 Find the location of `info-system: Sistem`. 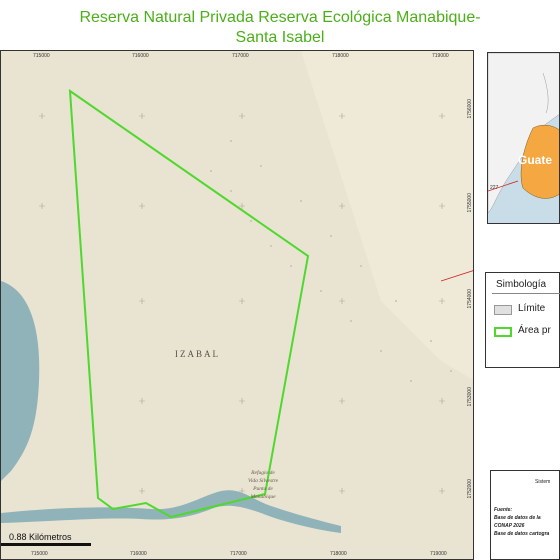

info-system: Sistem is located at coordinates (543, 482).